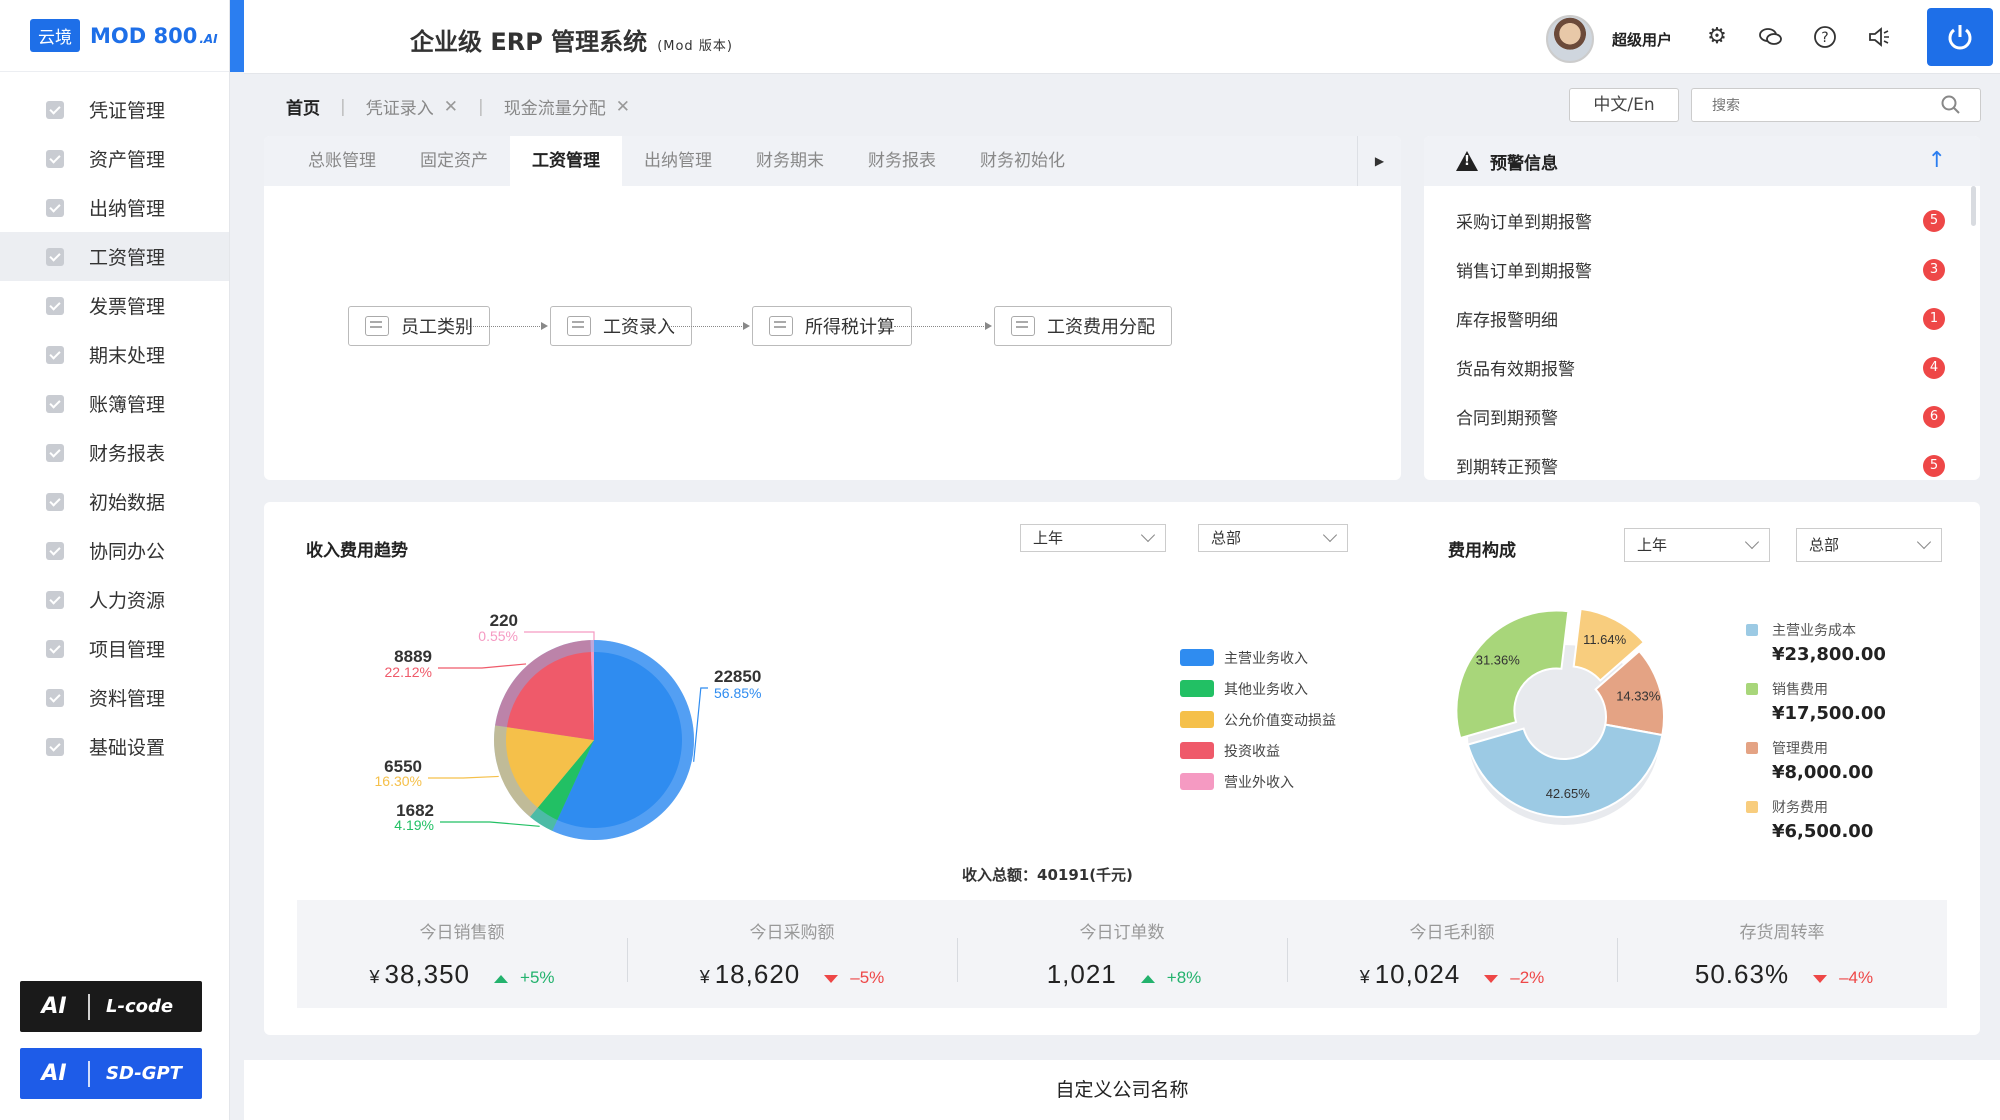 This screenshot has height=1120, width=2000. Describe the element at coordinates (114, 403) in the screenshot. I see `sidebar-item: 账簿管理` at that location.